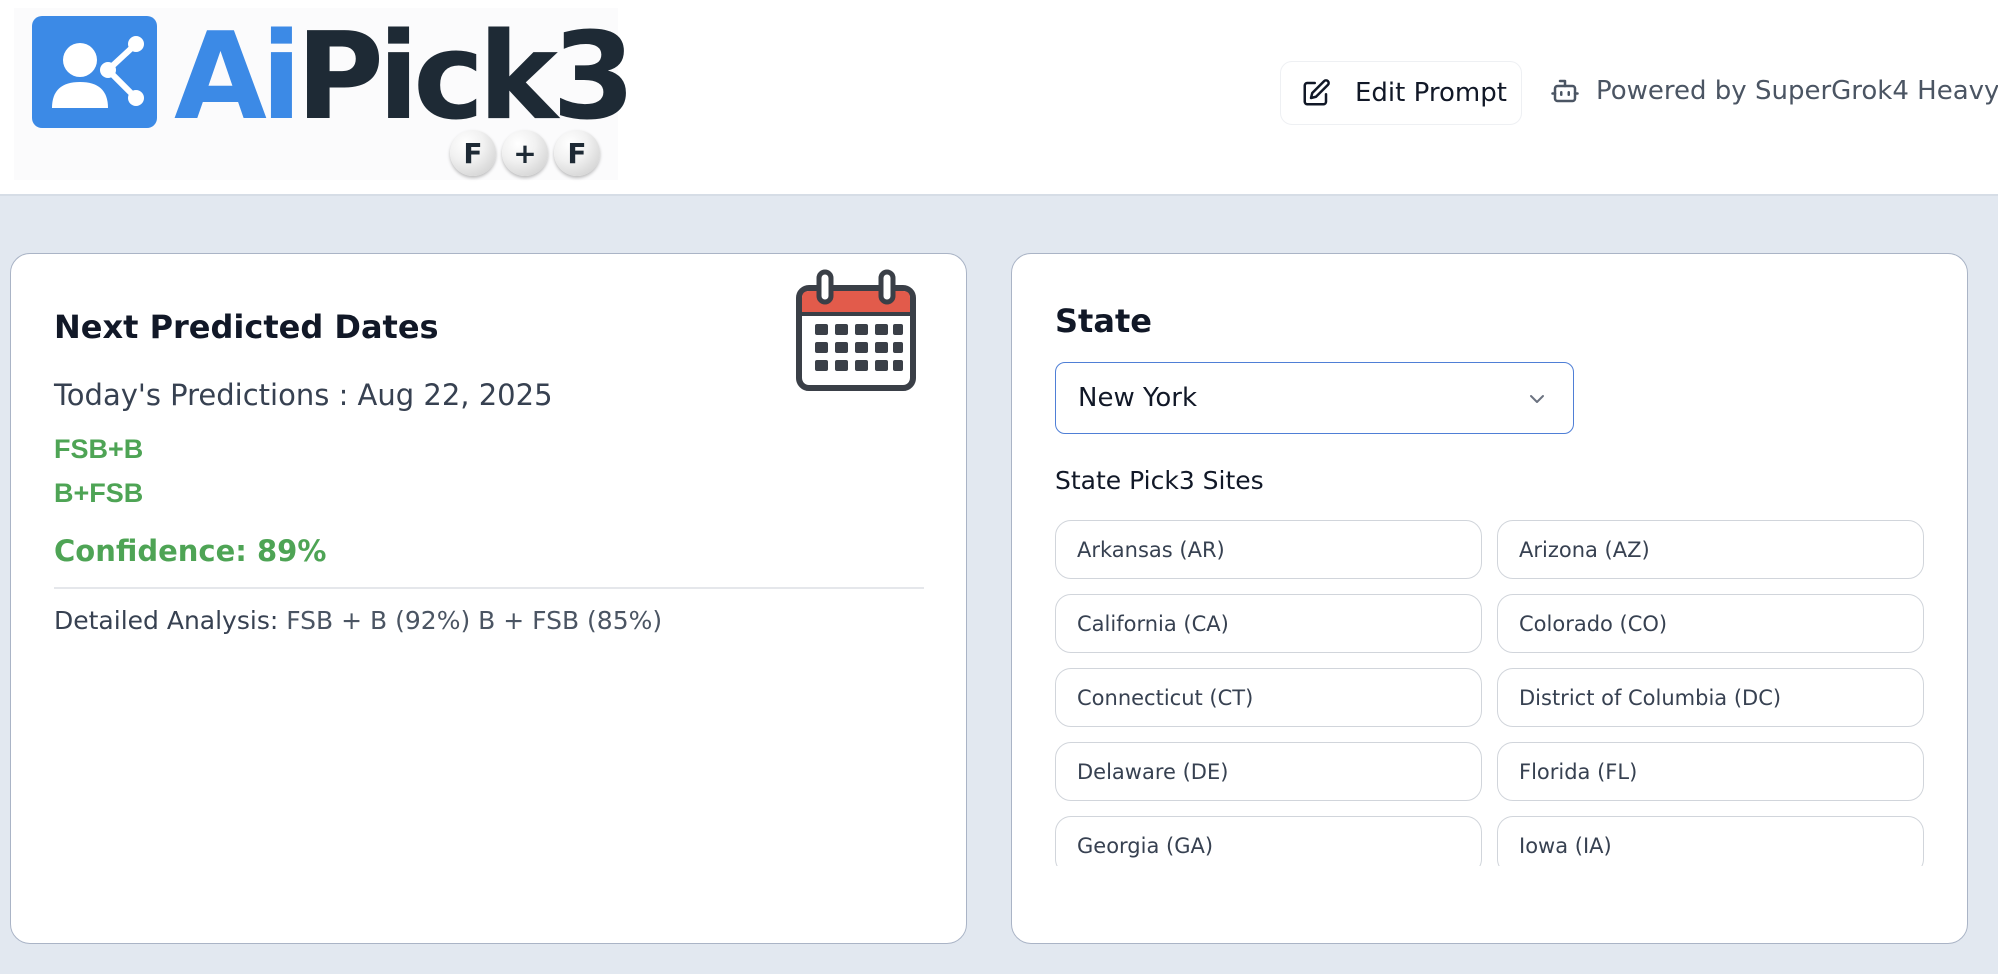 Image resolution: width=1998 pixels, height=974 pixels. What do you see at coordinates (246, 327) in the screenshot?
I see `predictions-title: Next Predicted Dates` at bounding box center [246, 327].